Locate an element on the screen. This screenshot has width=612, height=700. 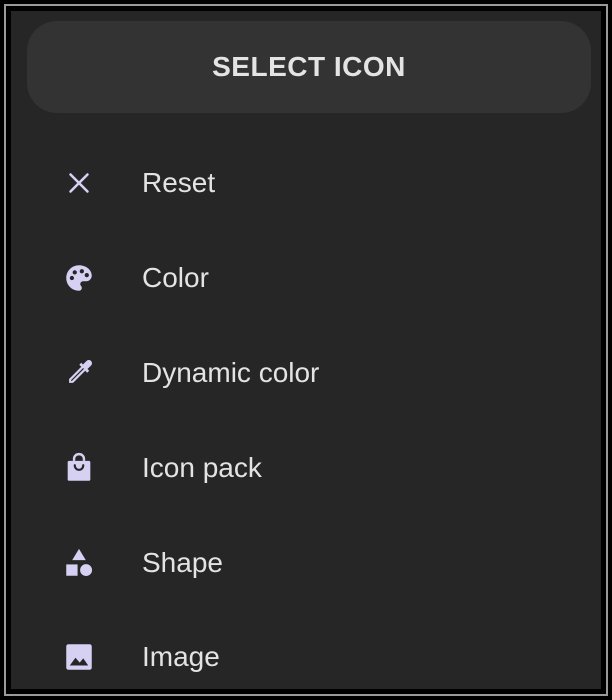
menu-item-label: Shape is located at coordinates (182, 562).